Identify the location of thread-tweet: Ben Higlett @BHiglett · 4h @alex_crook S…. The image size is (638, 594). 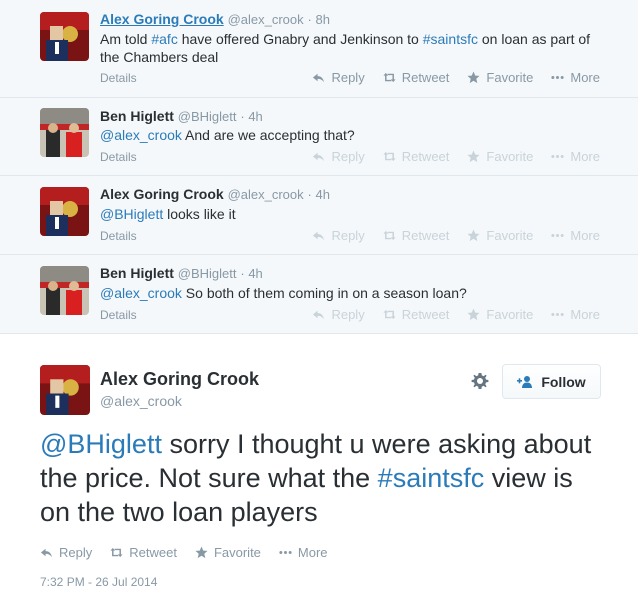
(319, 294).